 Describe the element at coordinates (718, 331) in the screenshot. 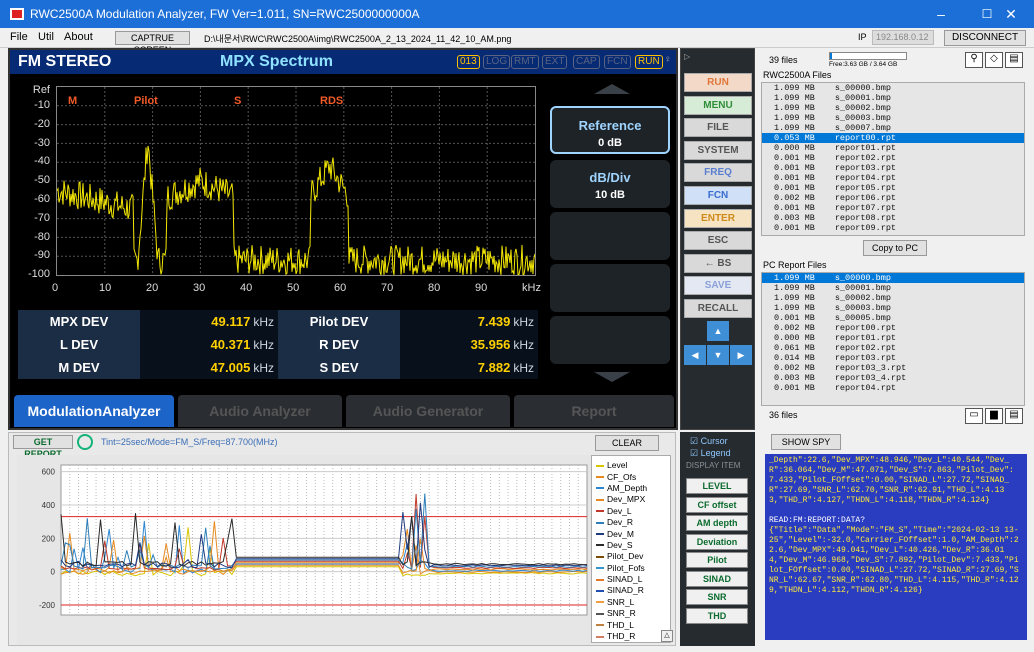

I see `arrow-up-button: ▲` at that location.